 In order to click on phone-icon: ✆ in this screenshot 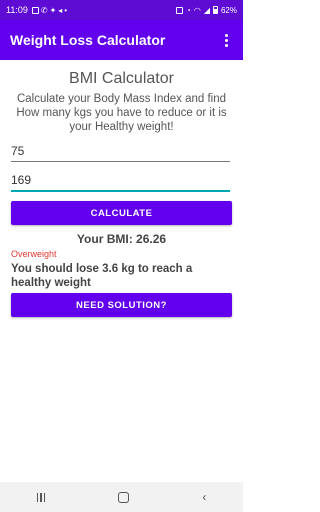, I will do `click(44, 10)`.